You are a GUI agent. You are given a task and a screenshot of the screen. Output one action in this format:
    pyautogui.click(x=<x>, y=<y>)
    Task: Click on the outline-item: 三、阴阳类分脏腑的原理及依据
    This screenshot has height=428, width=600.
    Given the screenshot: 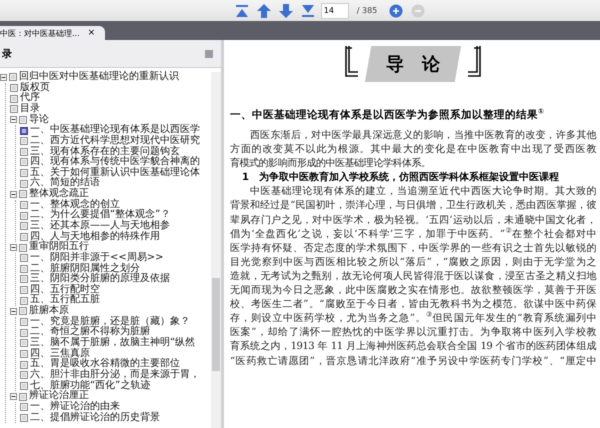 What is the action you would take?
    pyautogui.click(x=100, y=279)
    